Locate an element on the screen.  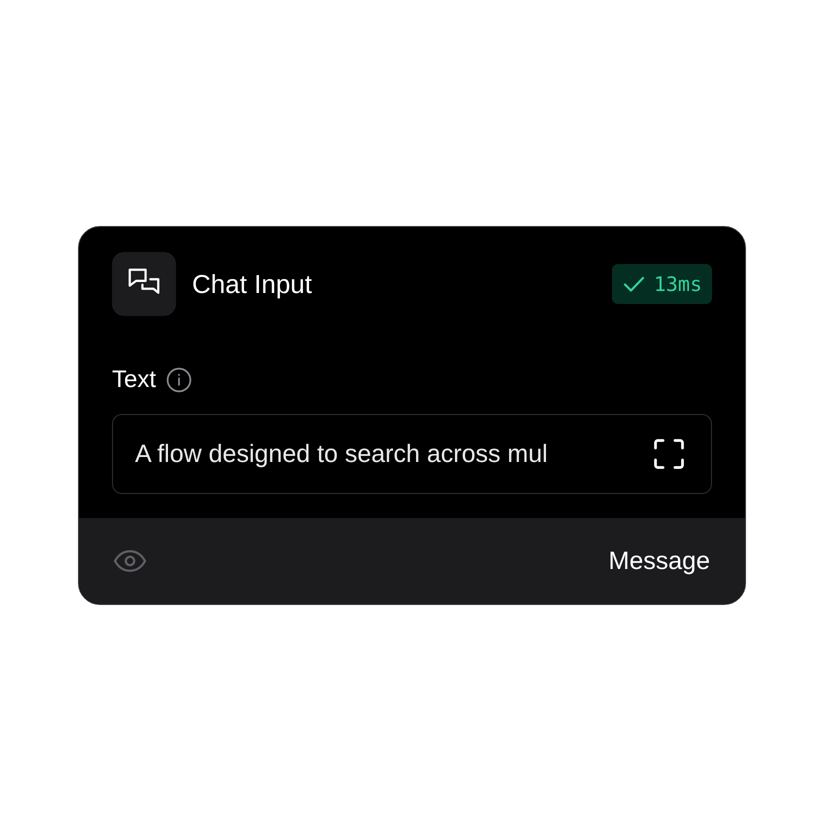
field-label: Text is located at coordinates (134, 380).